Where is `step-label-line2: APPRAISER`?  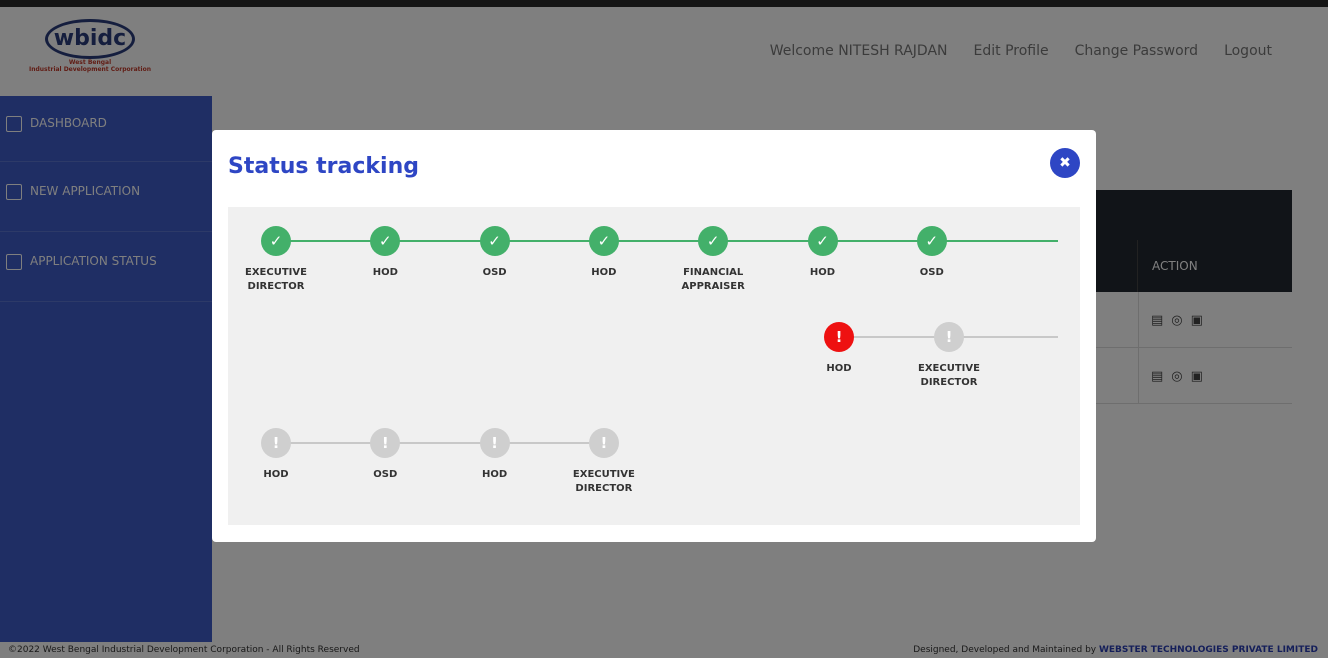
step-label-line2: APPRAISER is located at coordinates (713, 286).